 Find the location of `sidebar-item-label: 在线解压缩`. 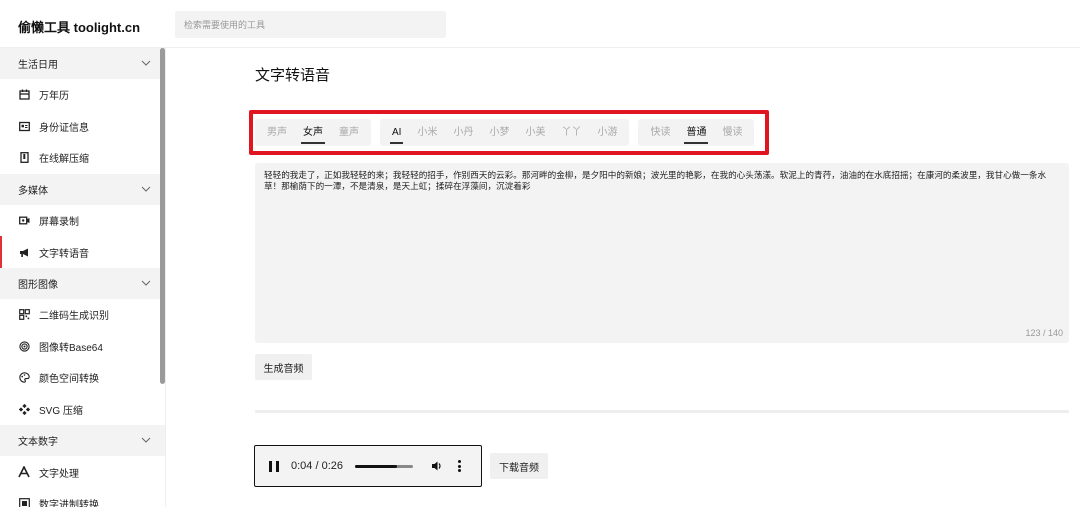

sidebar-item-label: 在线解压缩 is located at coordinates (64, 160).